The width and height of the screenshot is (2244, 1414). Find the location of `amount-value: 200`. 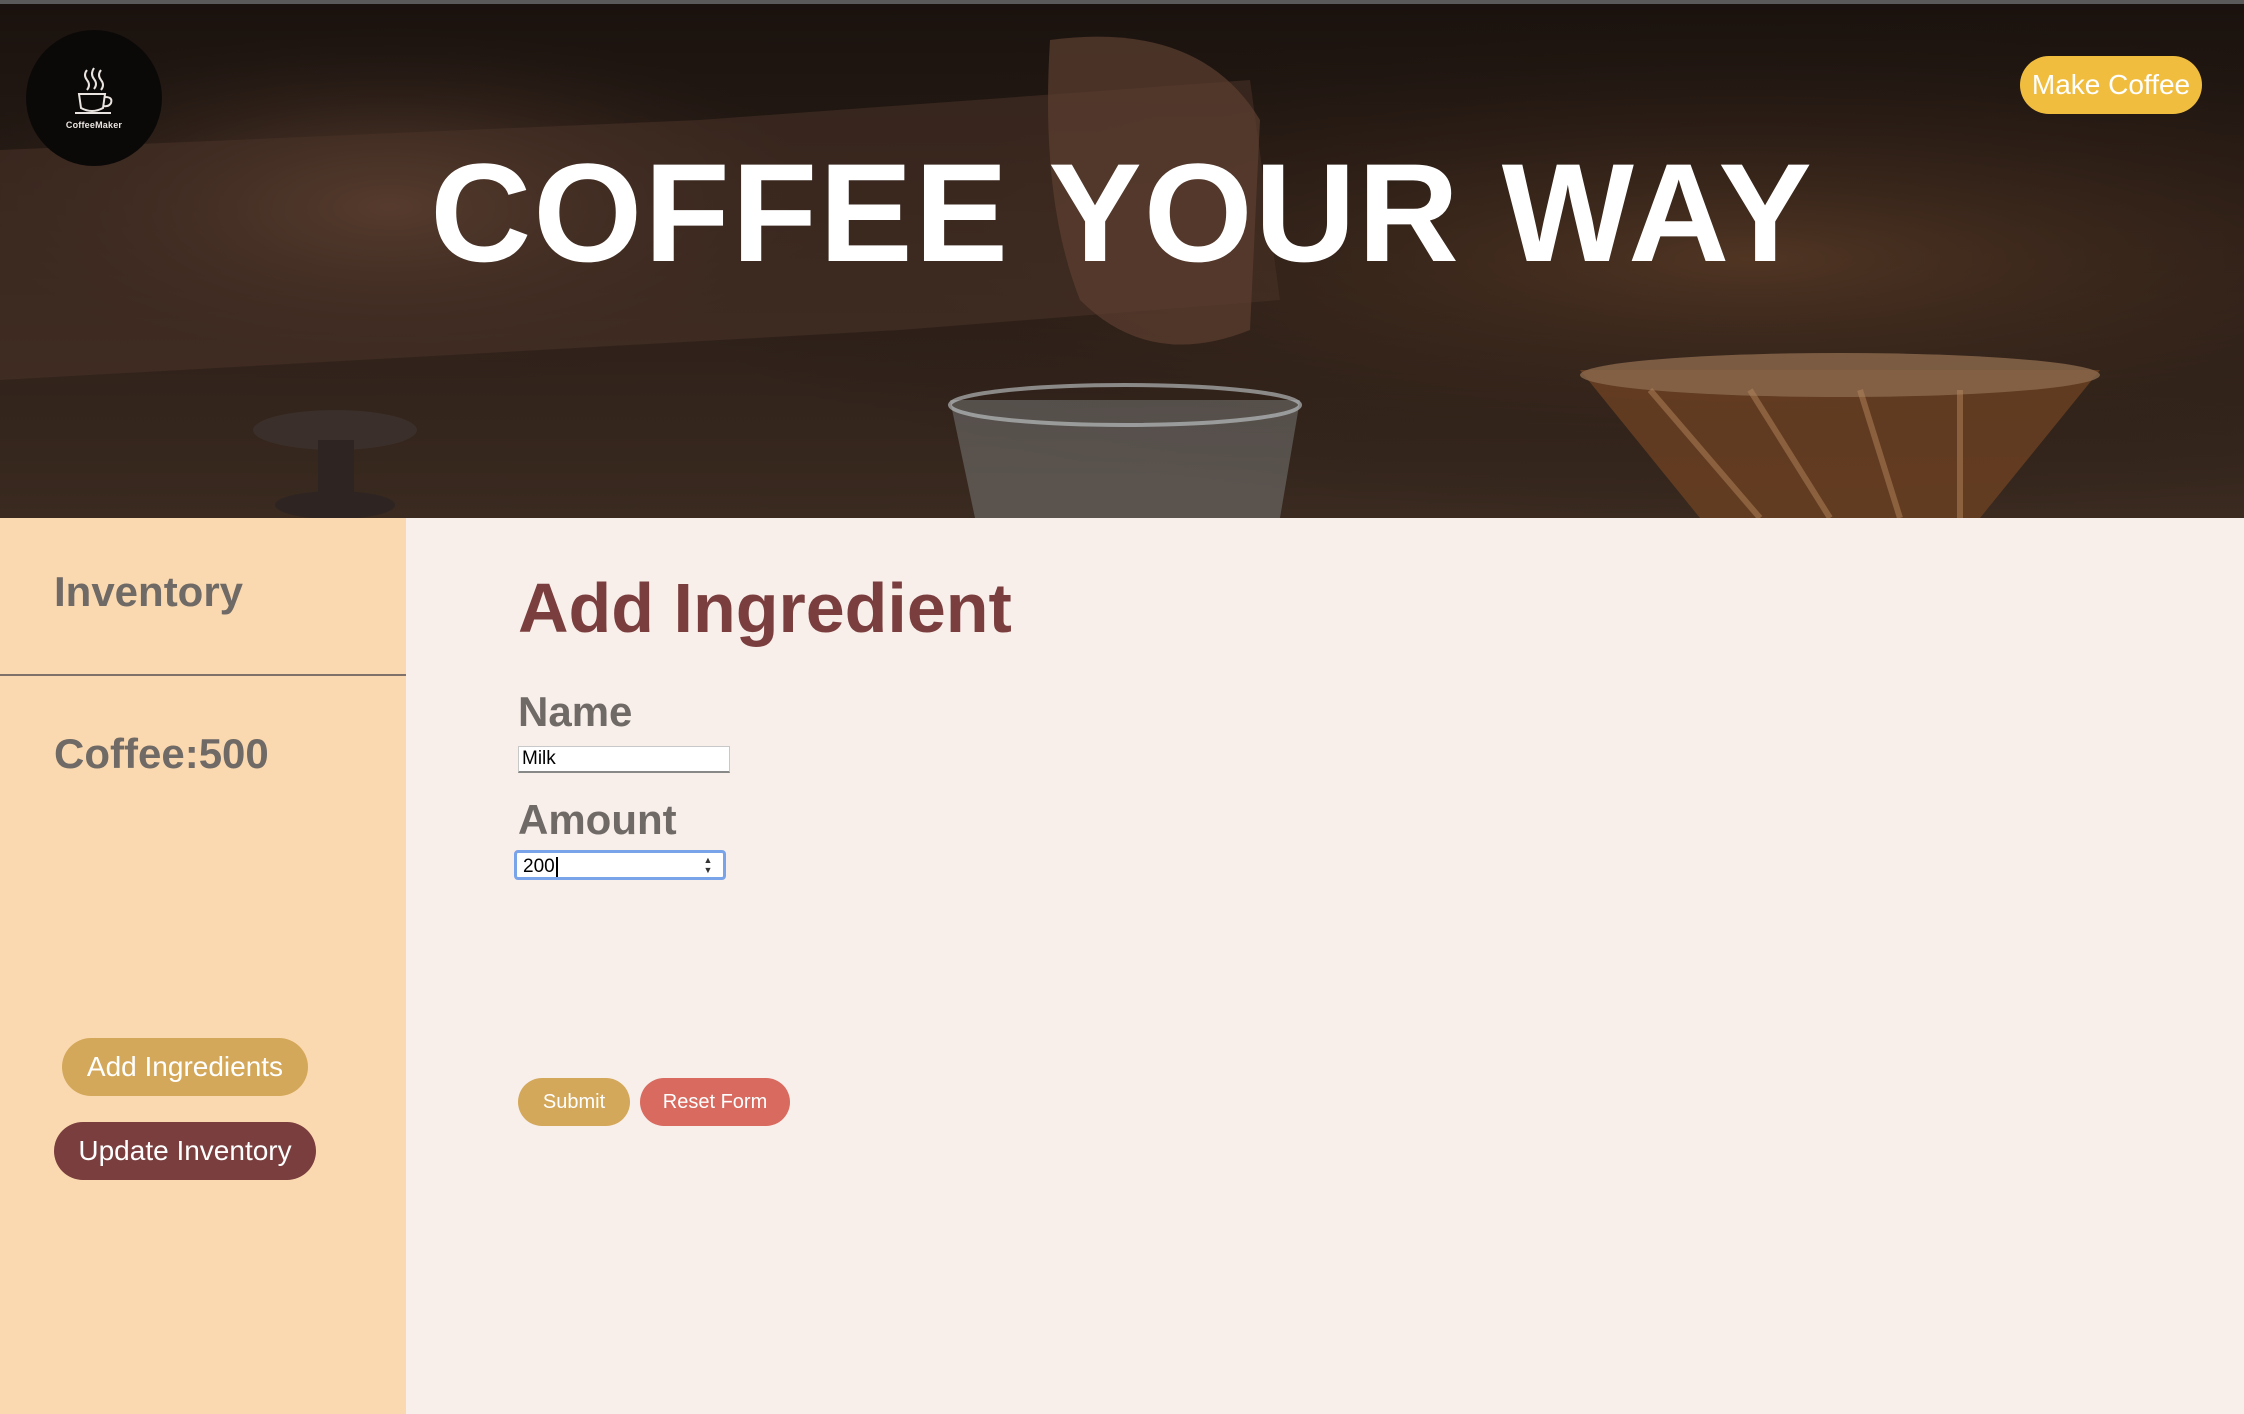

amount-value: 200 is located at coordinates (540, 867).